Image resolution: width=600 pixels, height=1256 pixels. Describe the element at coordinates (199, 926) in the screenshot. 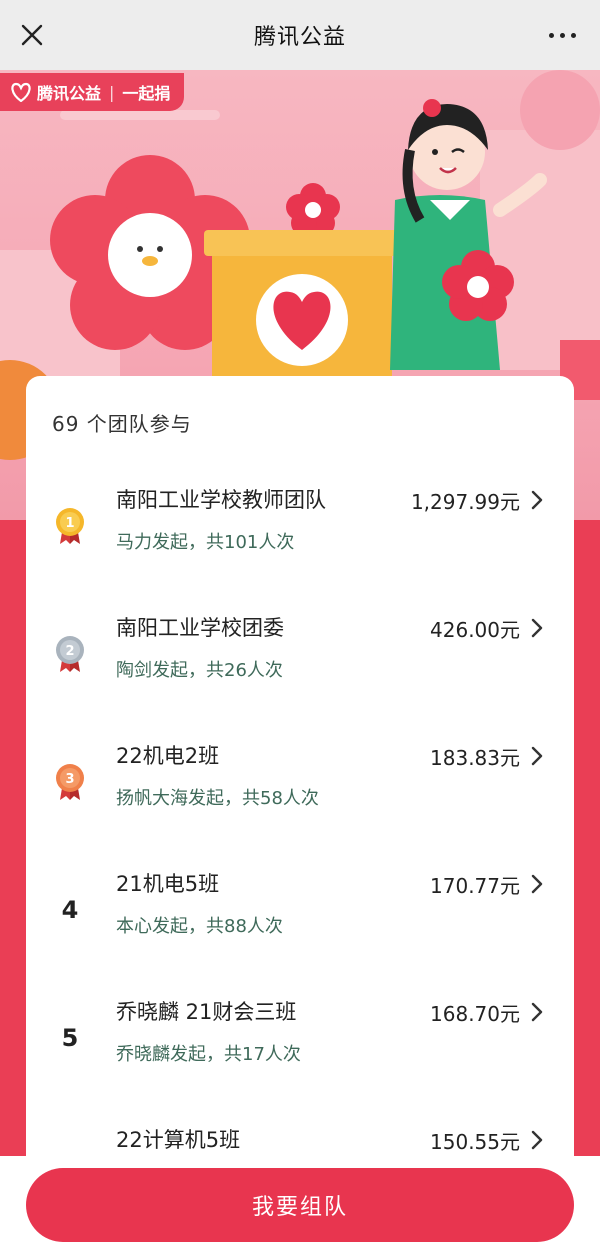

I see `team-initiator: 本心发起，共88人次` at that location.